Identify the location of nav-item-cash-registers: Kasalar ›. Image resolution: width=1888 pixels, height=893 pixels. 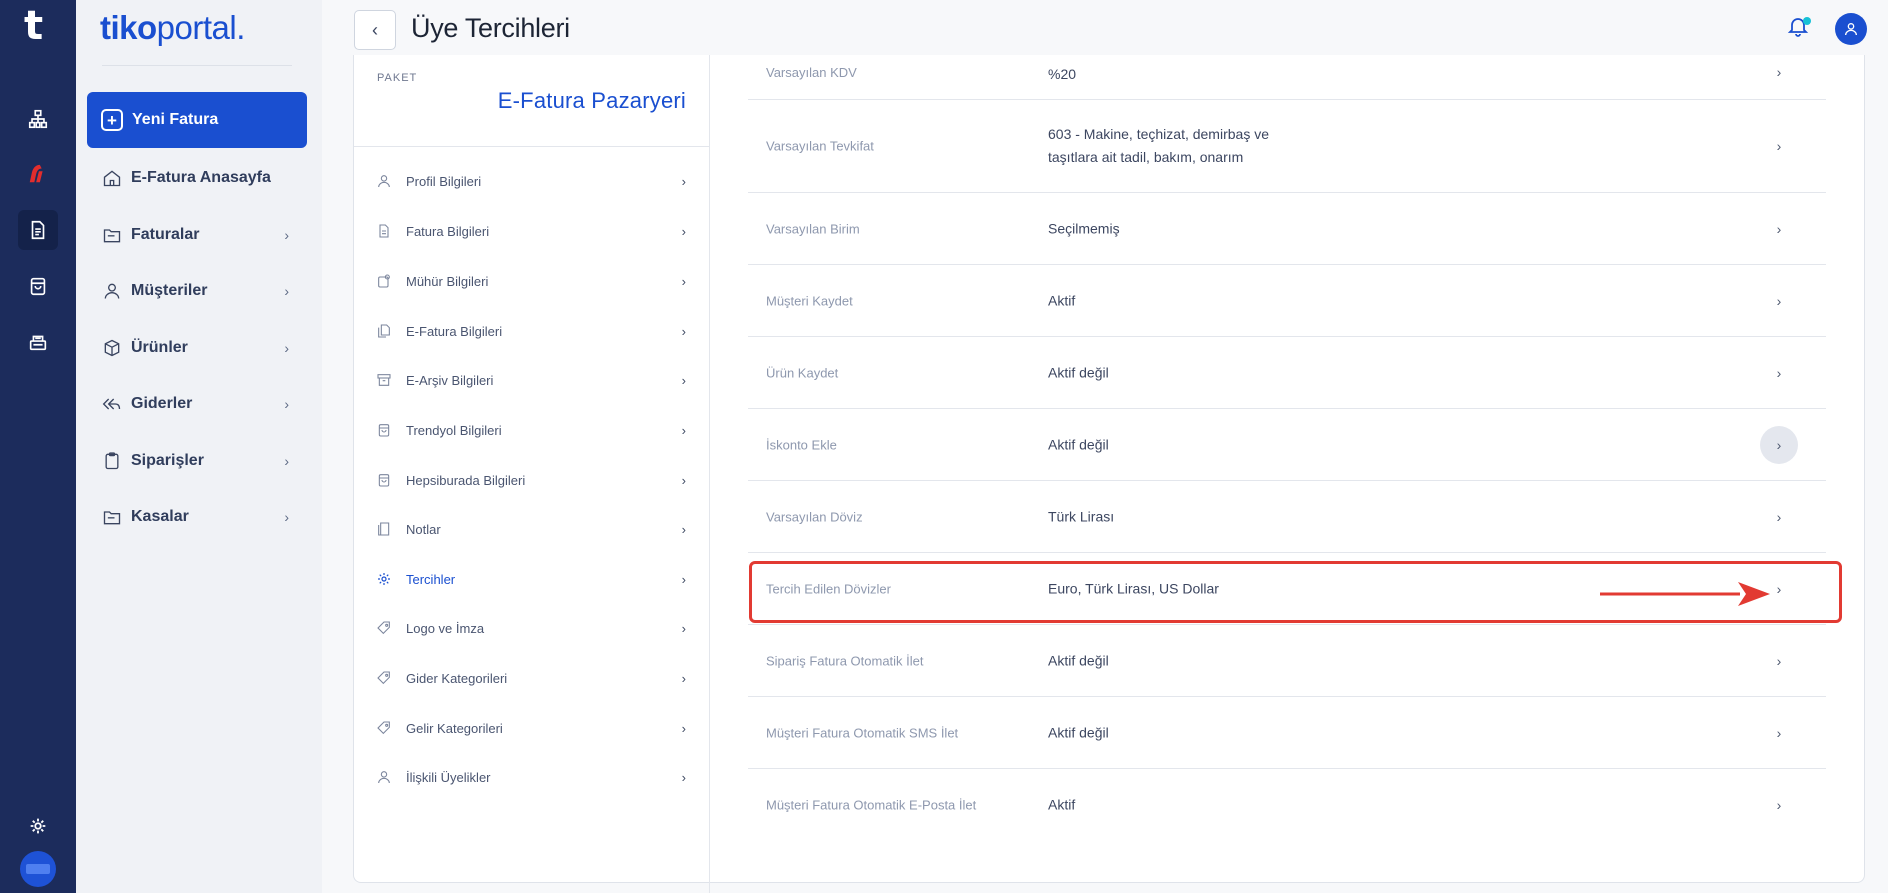
(199, 517).